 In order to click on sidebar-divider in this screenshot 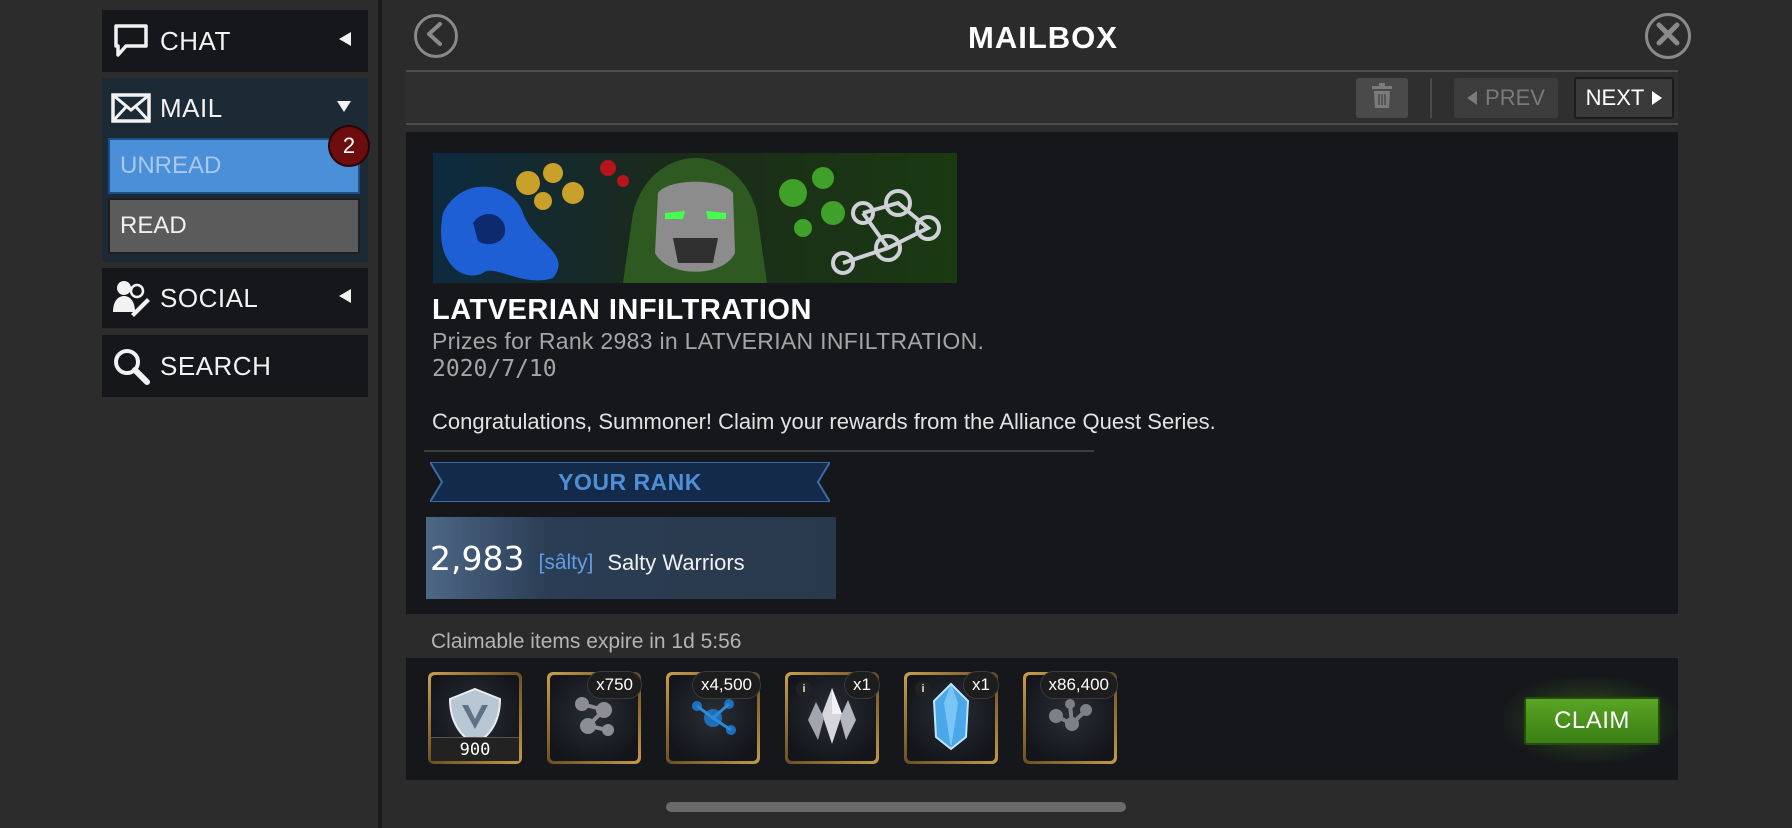, I will do `click(380, 414)`.